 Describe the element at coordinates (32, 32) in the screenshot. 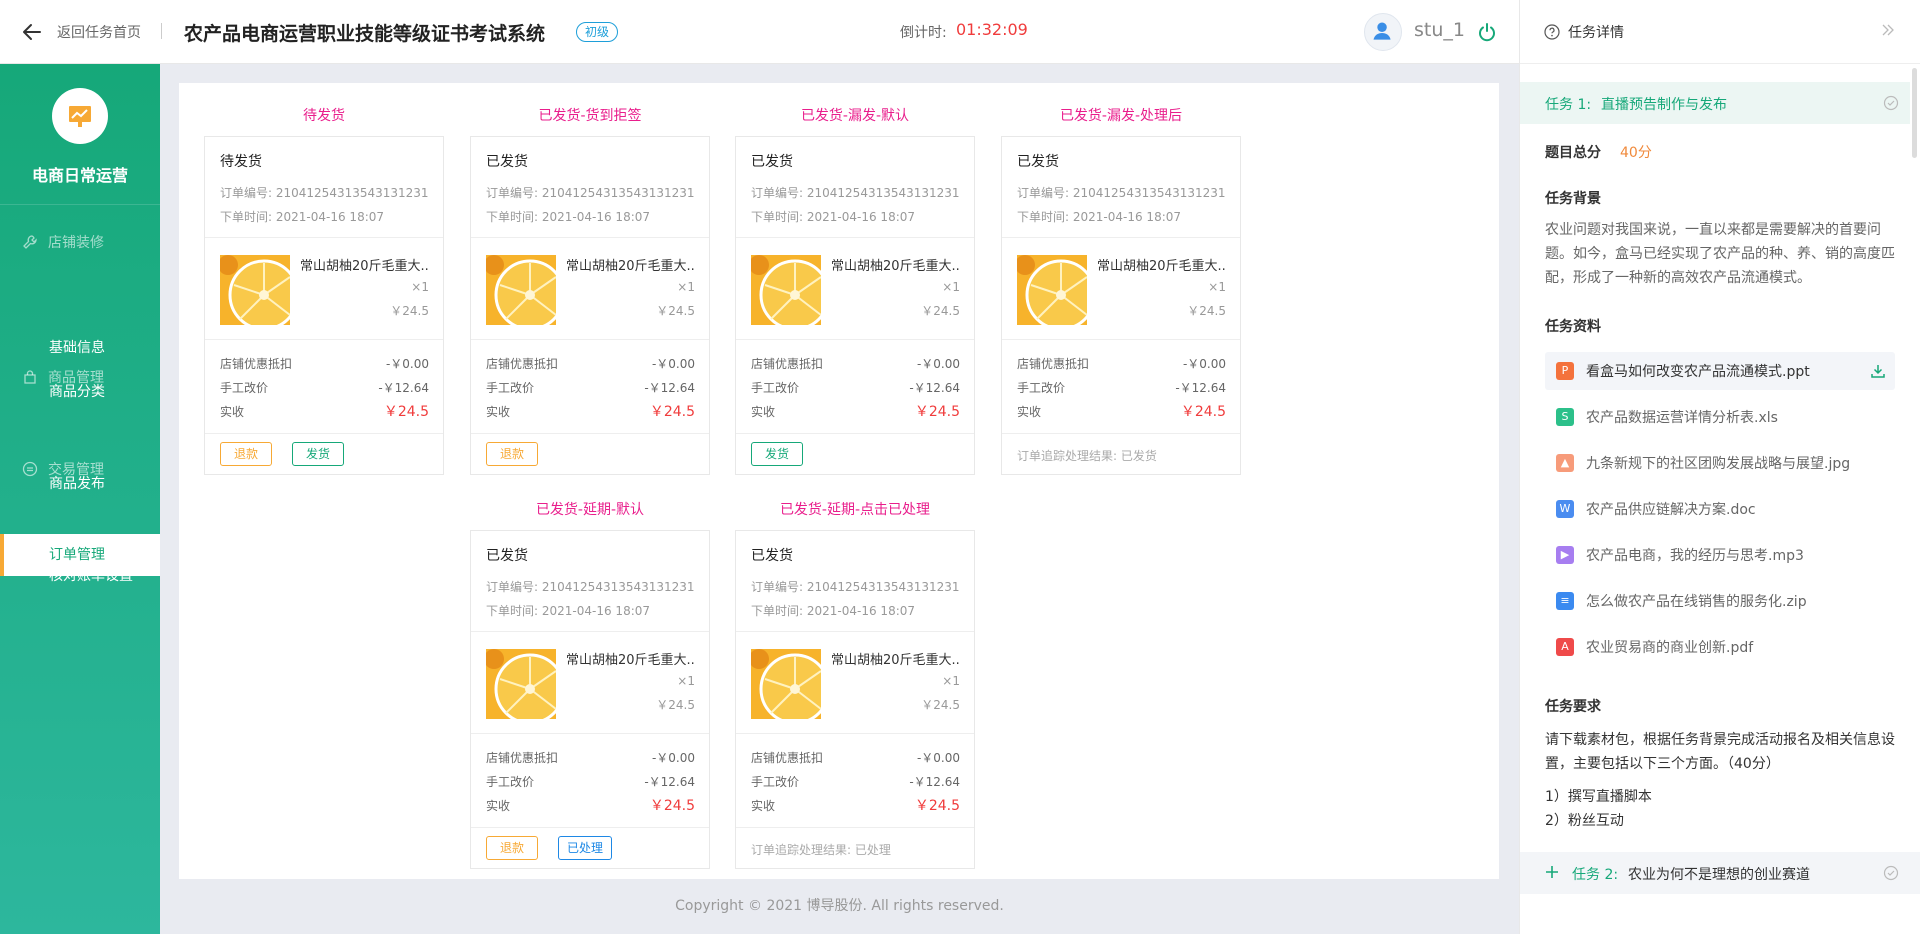

I see `back-arrow-icon` at that location.